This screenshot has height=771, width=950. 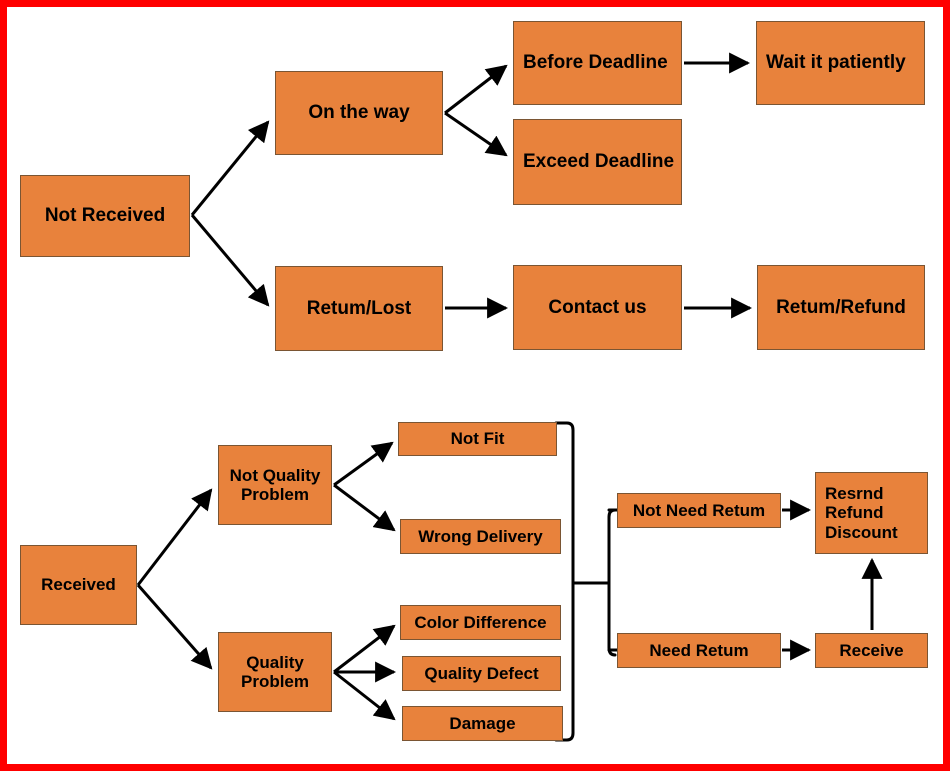 What do you see at coordinates (364, 695) in the screenshot?
I see `edge-quality-to-damage` at bounding box center [364, 695].